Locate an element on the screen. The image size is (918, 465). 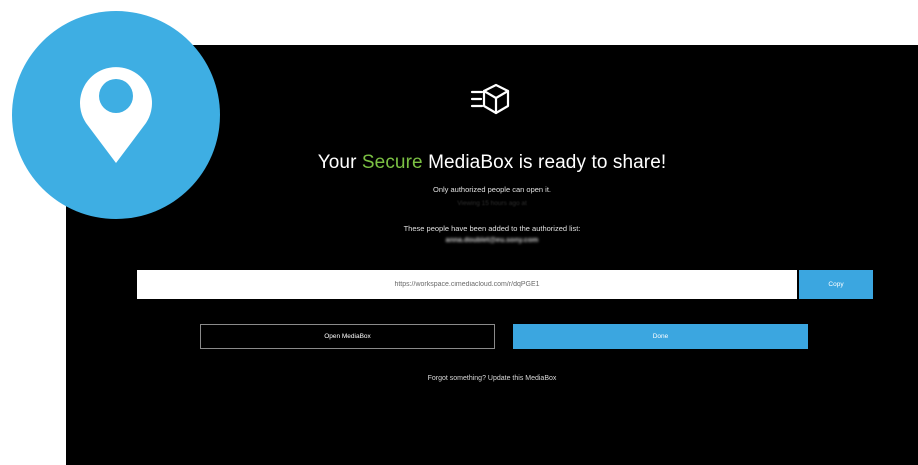
done-button: Done is located at coordinates (660, 336).